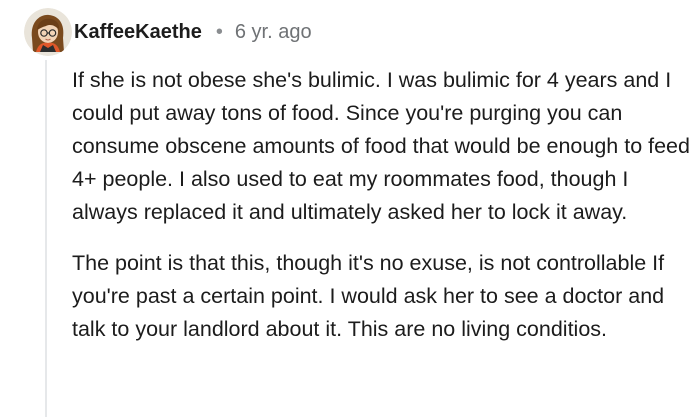  I want to click on thread-line, so click(46, 238).